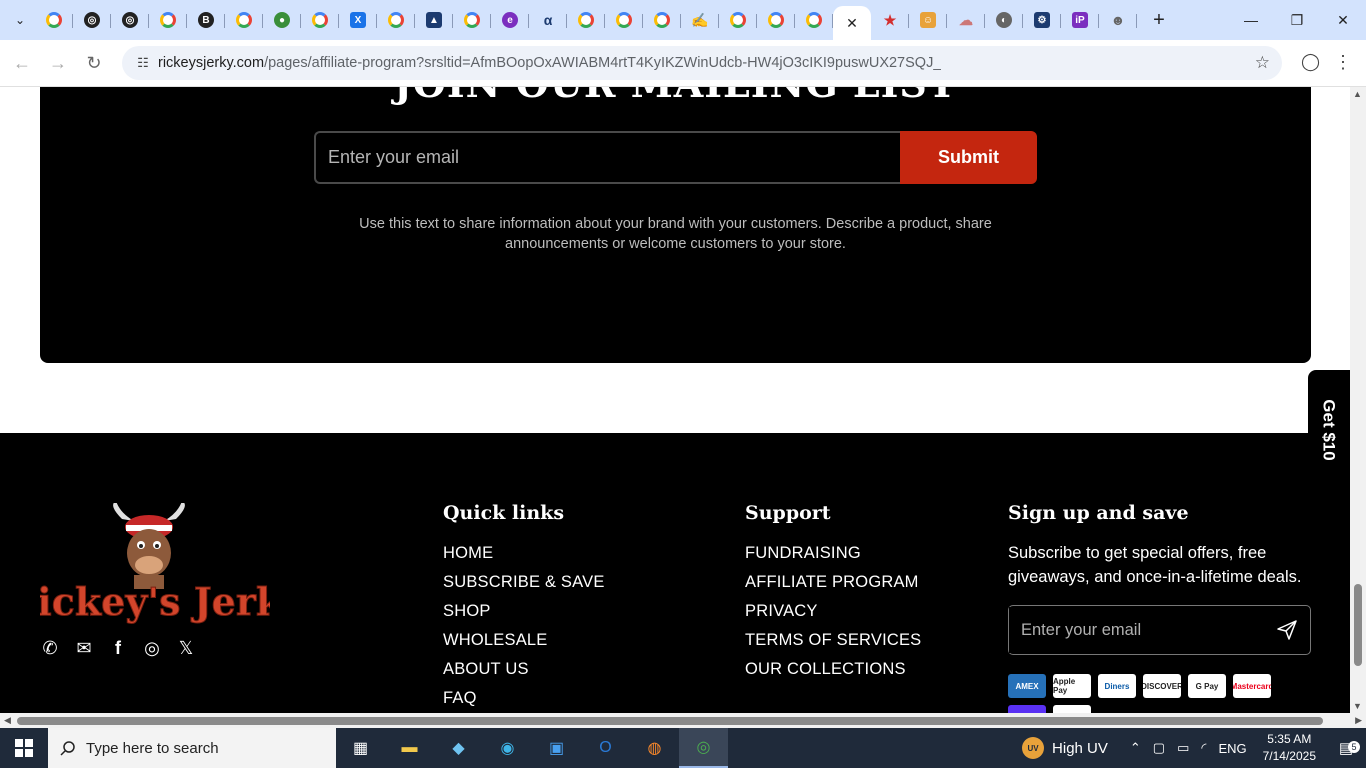 The image size is (1366, 768). Describe the element at coordinates (58, 63) in the screenshot. I see `forward-icon: →` at that location.